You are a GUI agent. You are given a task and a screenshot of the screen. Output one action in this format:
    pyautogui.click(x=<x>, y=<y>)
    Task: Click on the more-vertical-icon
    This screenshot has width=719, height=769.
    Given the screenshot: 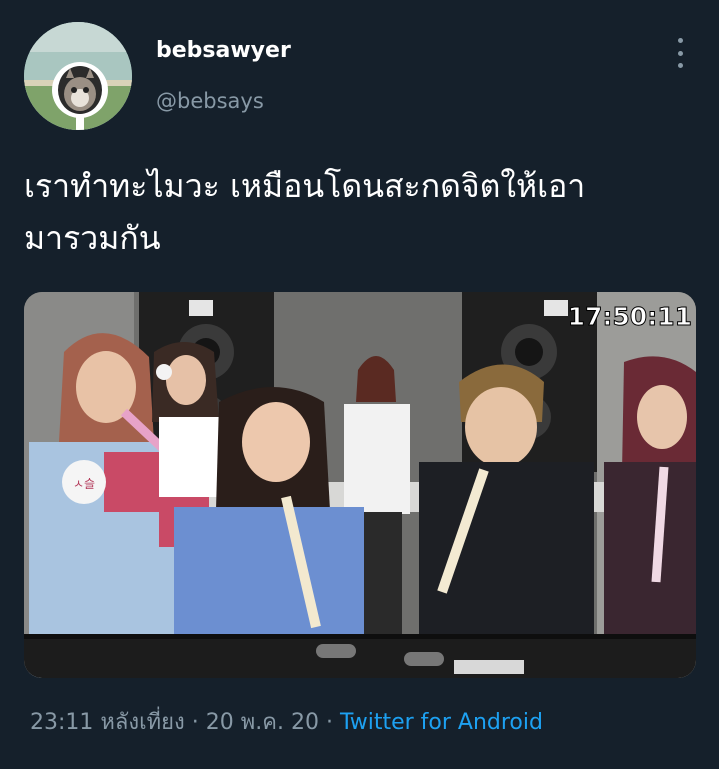 What is the action you would take?
    pyautogui.click(x=680, y=53)
    